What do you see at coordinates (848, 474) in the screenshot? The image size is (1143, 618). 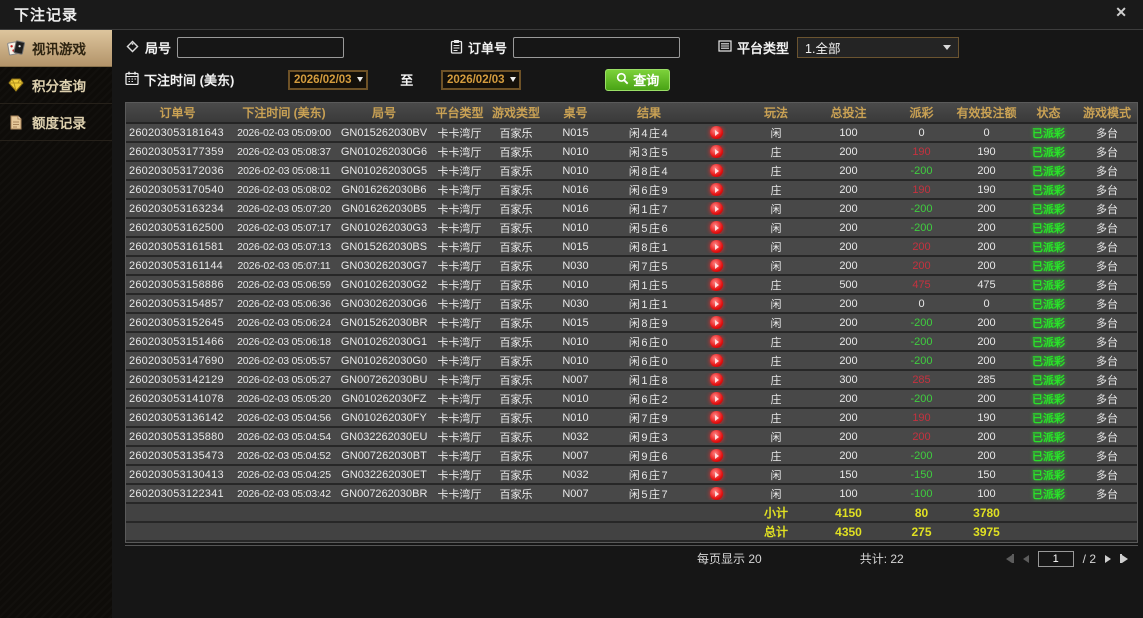 I see `cell-bet: 150` at bounding box center [848, 474].